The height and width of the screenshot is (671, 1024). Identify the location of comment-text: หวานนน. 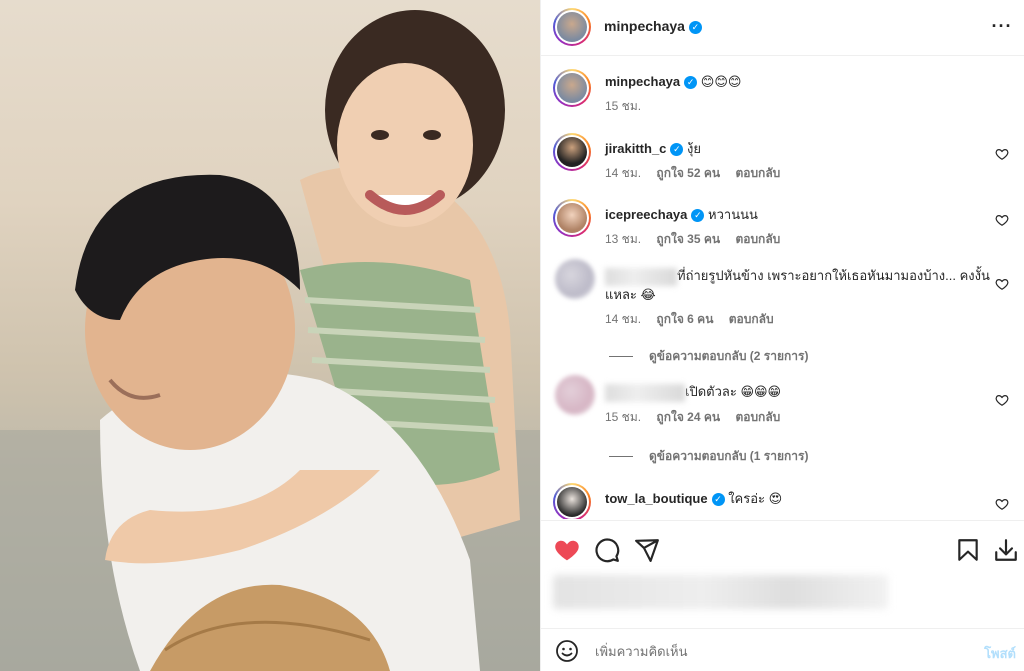
(733, 214).